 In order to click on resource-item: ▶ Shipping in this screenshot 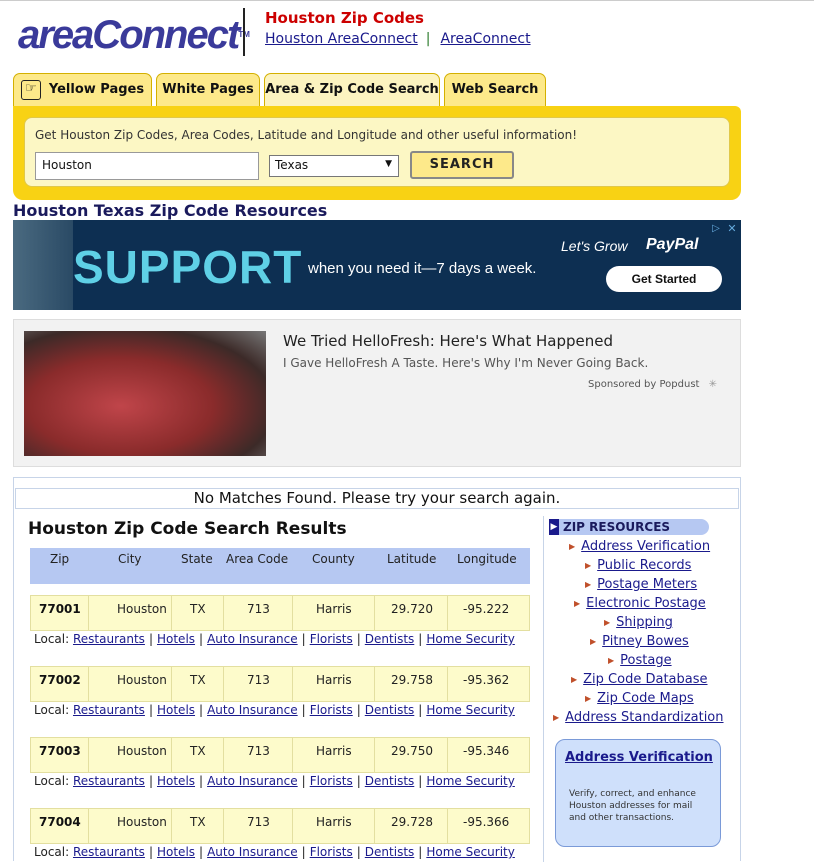, I will do `click(638, 622)`.